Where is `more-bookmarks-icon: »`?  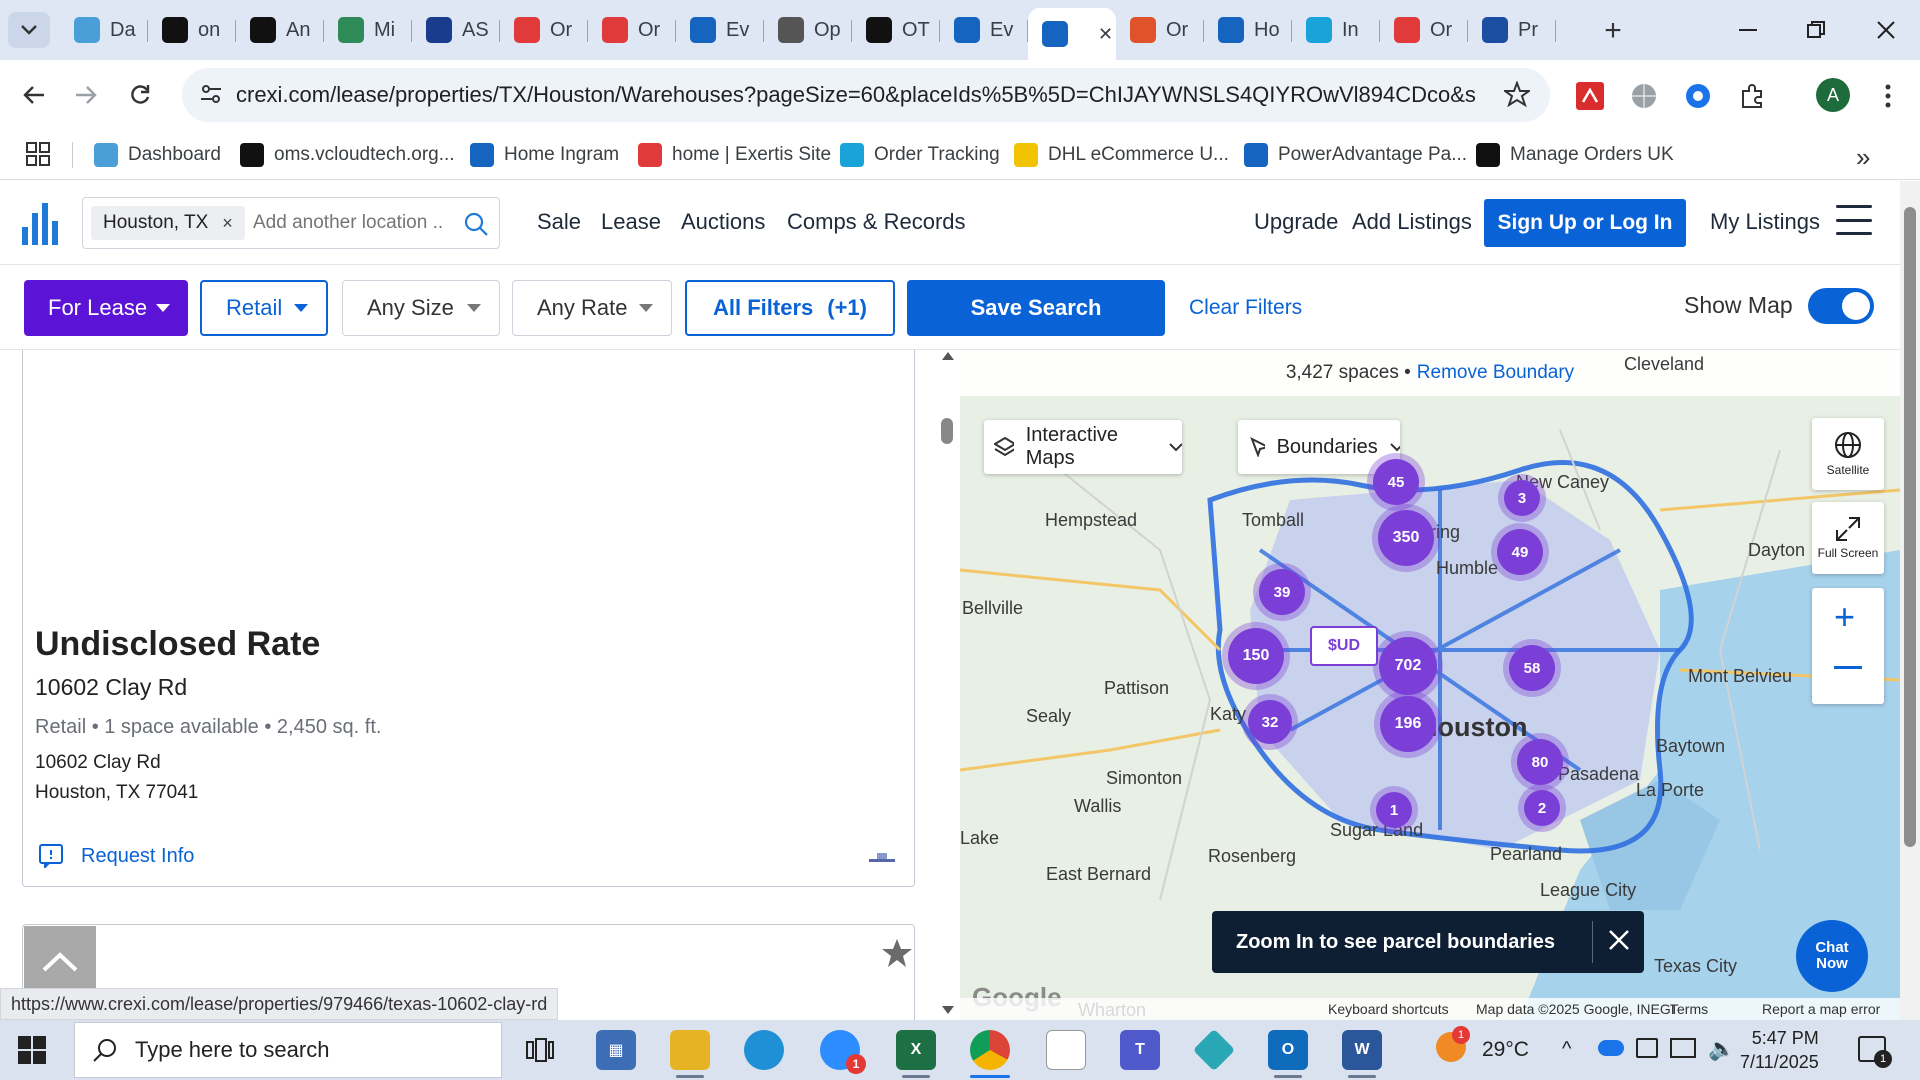
more-bookmarks-icon: » is located at coordinates (1863, 157).